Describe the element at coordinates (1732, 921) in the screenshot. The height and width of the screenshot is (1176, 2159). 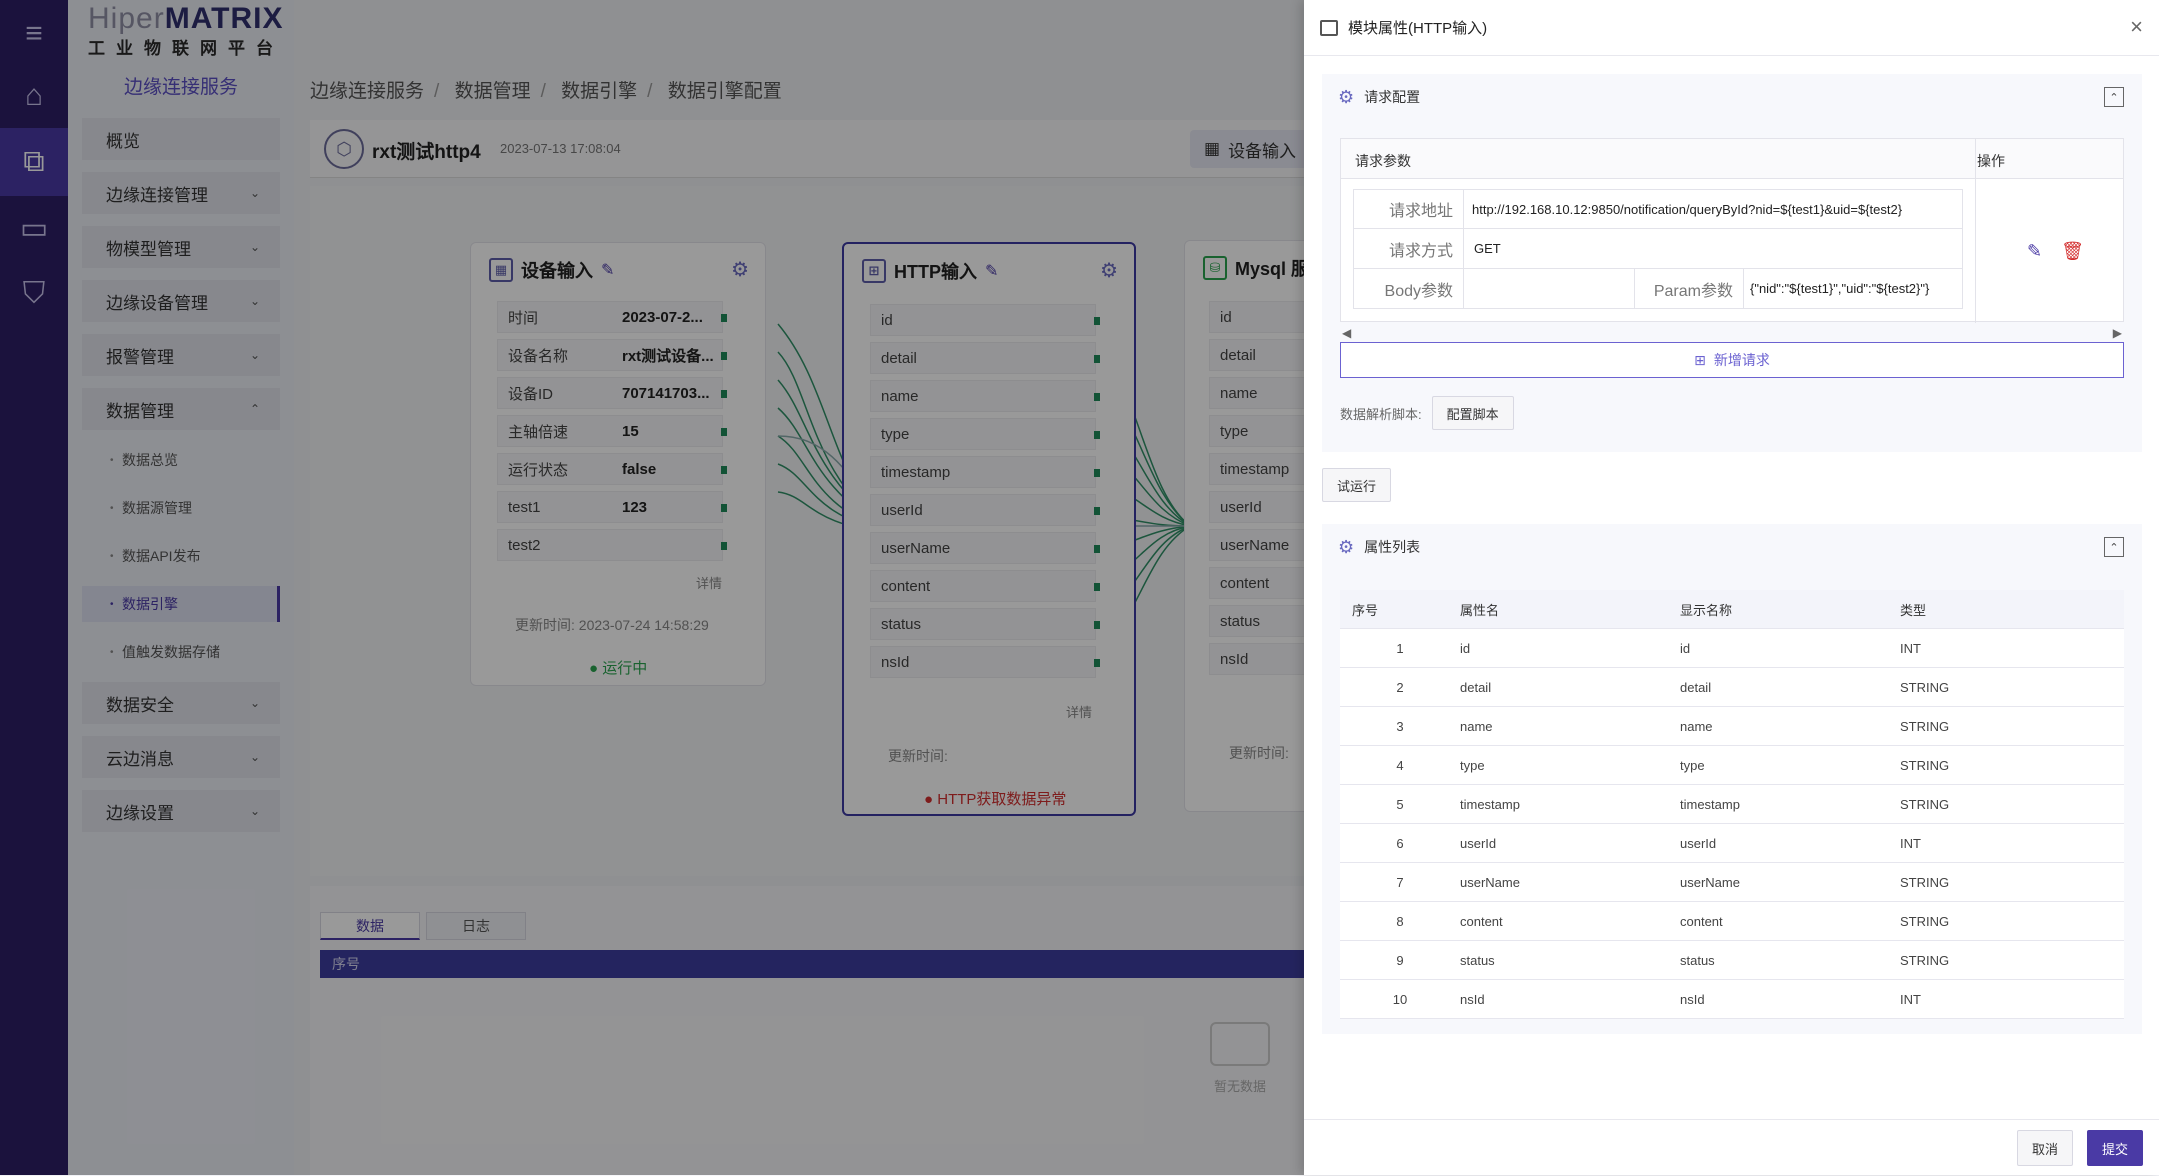
I see `table-row: 8 content content STRING` at that location.